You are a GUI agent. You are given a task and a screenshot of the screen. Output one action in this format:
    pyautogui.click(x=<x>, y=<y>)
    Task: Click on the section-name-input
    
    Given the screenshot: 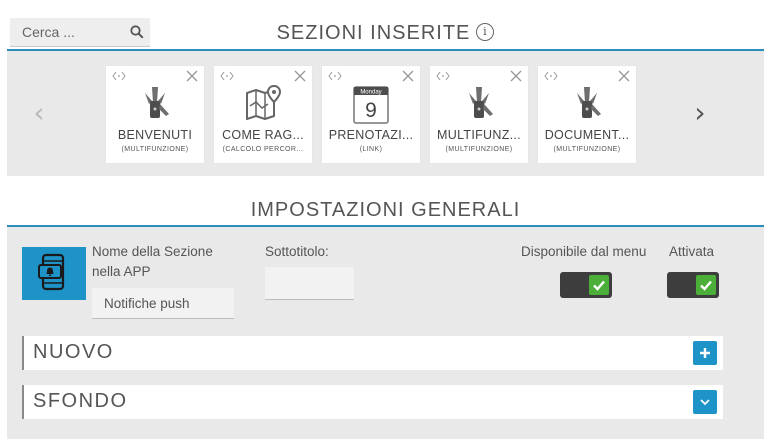 What is the action you would take?
    pyautogui.click(x=163, y=303)
    